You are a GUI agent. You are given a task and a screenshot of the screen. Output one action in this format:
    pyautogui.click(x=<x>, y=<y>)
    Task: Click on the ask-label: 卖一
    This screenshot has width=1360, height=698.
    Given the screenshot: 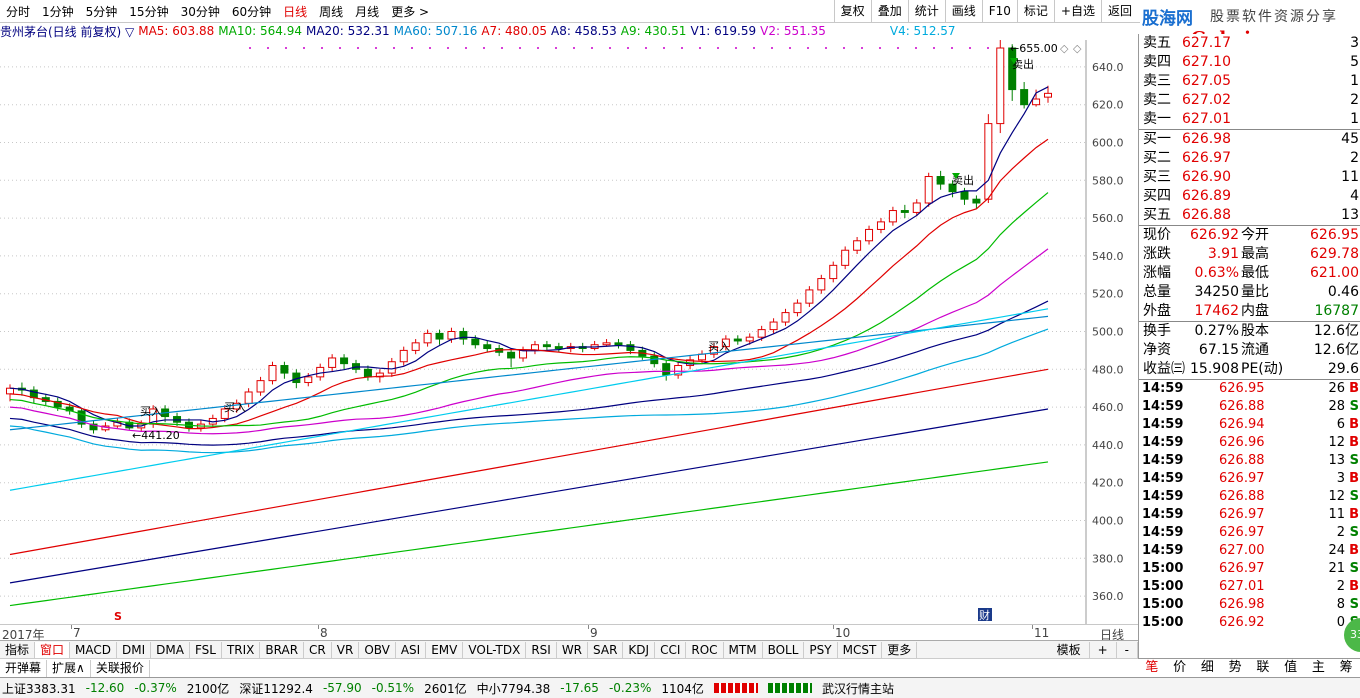 What is the action you would take?
    pyautogui.click(x=1157, y=119)
    